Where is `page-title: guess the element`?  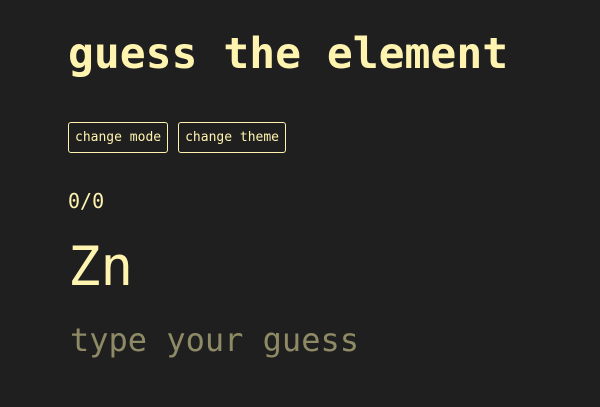
page-title: guess the element is located at coordinates (288, 54).